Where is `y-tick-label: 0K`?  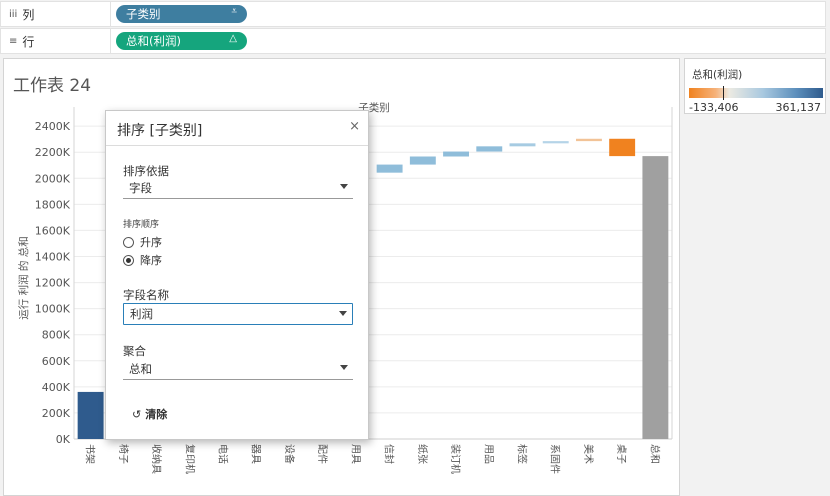 y-tick-label: 0K is located at coordinates (63, 439).